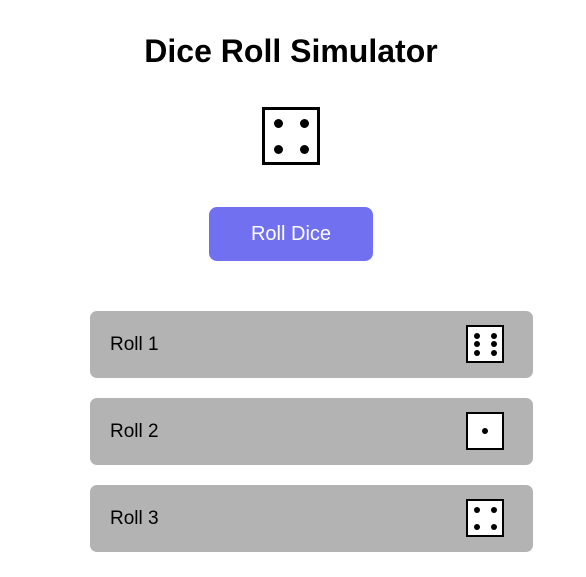  Describe the element at coordinates (311, 431) in the screenshot. I see `list-item: Roll 2` at that location.